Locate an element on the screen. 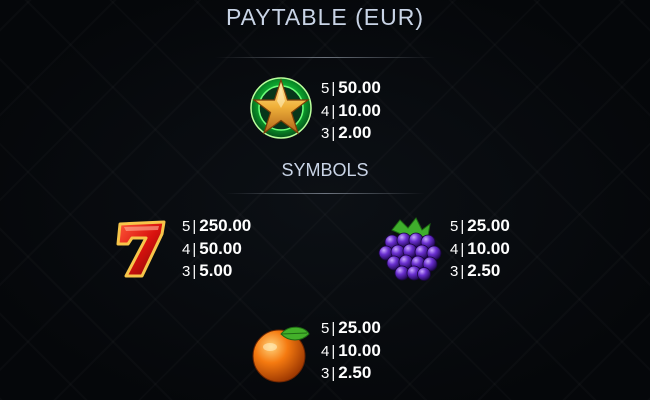  payout-value: 250.00 is located at coordinates (225, 225).